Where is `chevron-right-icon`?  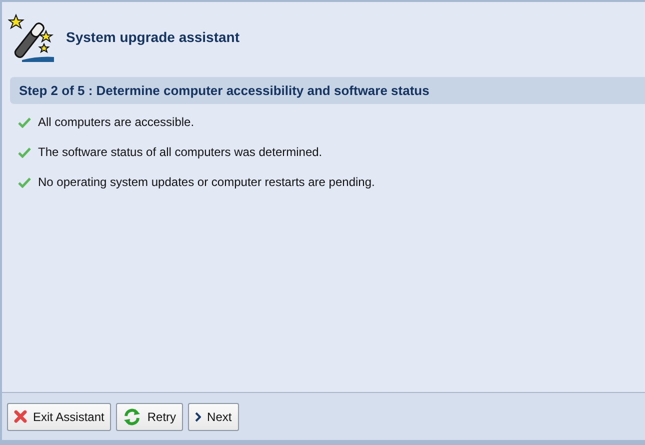
chevron-right-icon is located at coordinates (198, 417).